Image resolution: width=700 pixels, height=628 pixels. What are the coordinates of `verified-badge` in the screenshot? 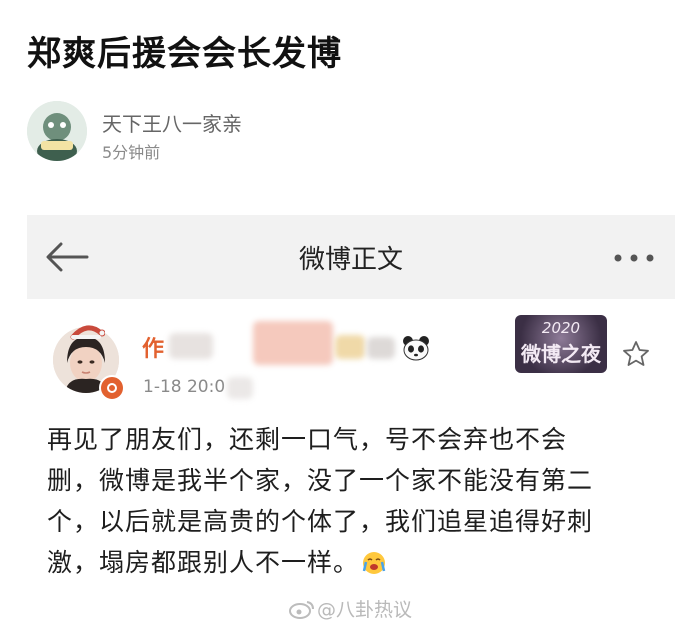 It's located at (112, 388).